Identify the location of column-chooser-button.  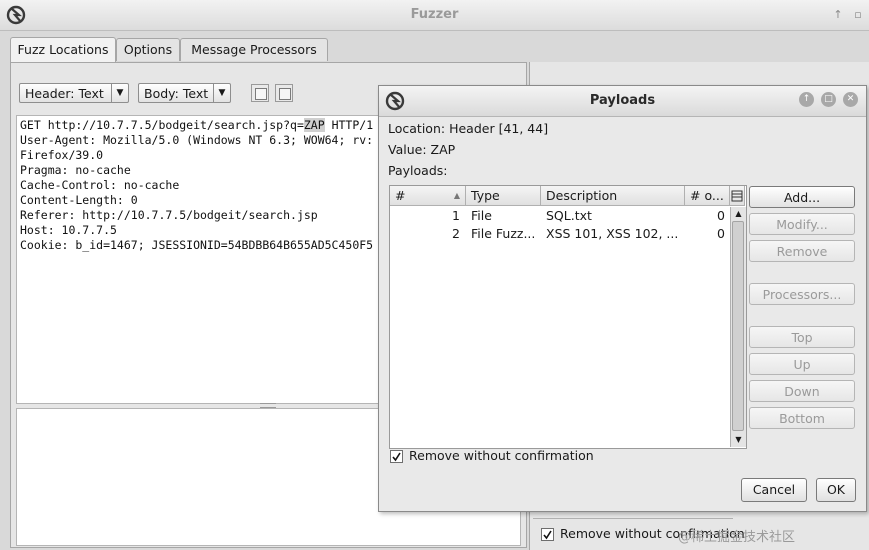
(737, 196).